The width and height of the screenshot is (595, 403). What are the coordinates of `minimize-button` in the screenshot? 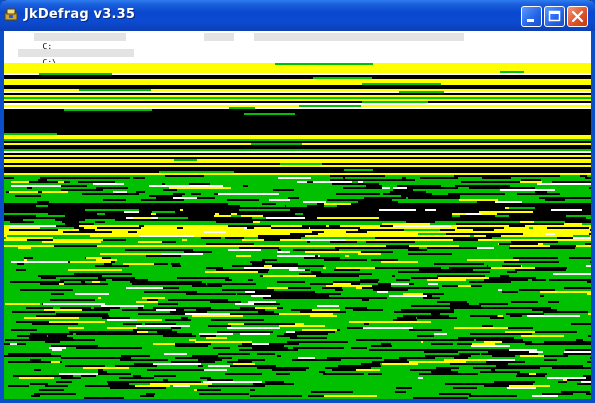 It's located at (531, 16).